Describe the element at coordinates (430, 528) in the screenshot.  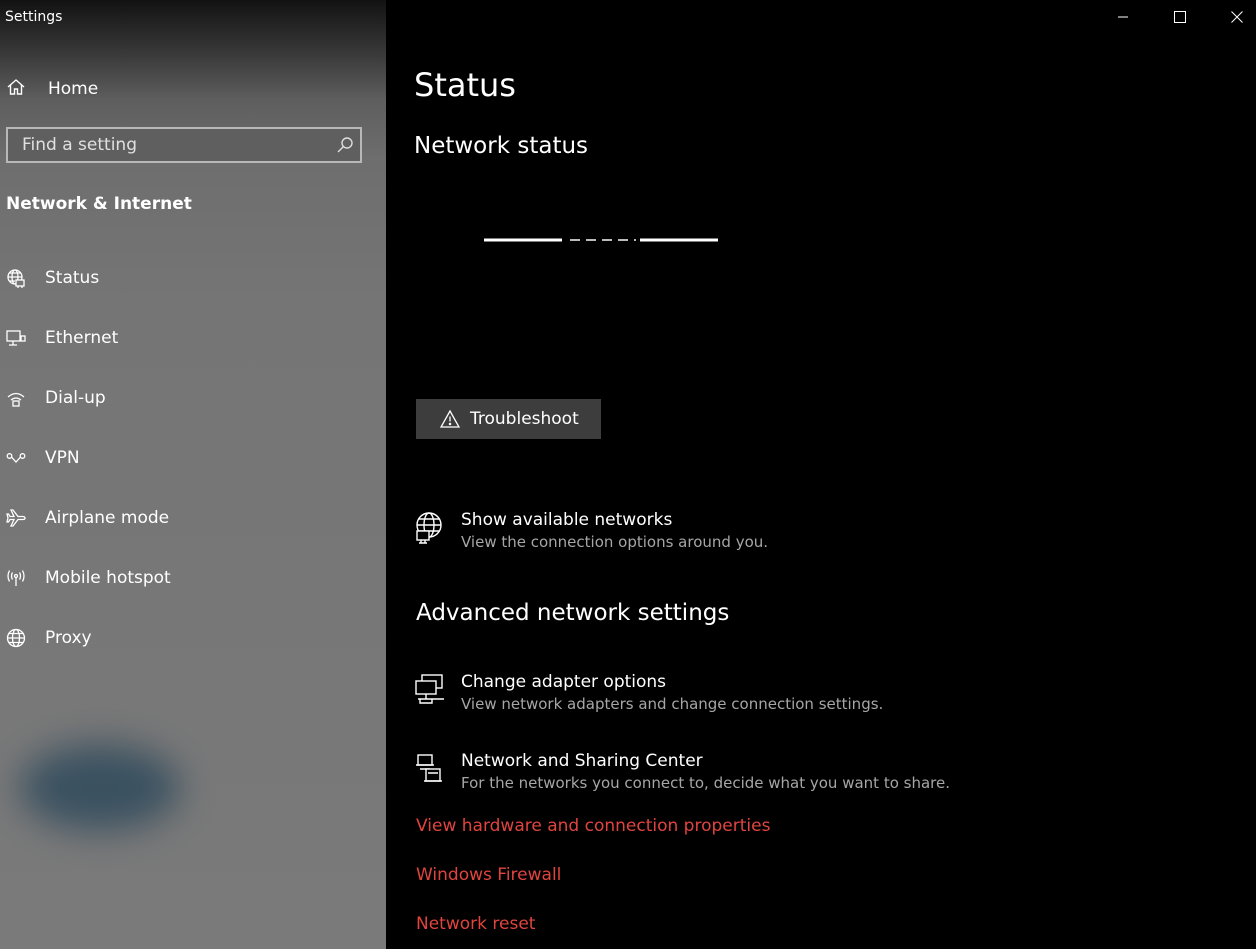
I see `network-globe-icon` at that location.